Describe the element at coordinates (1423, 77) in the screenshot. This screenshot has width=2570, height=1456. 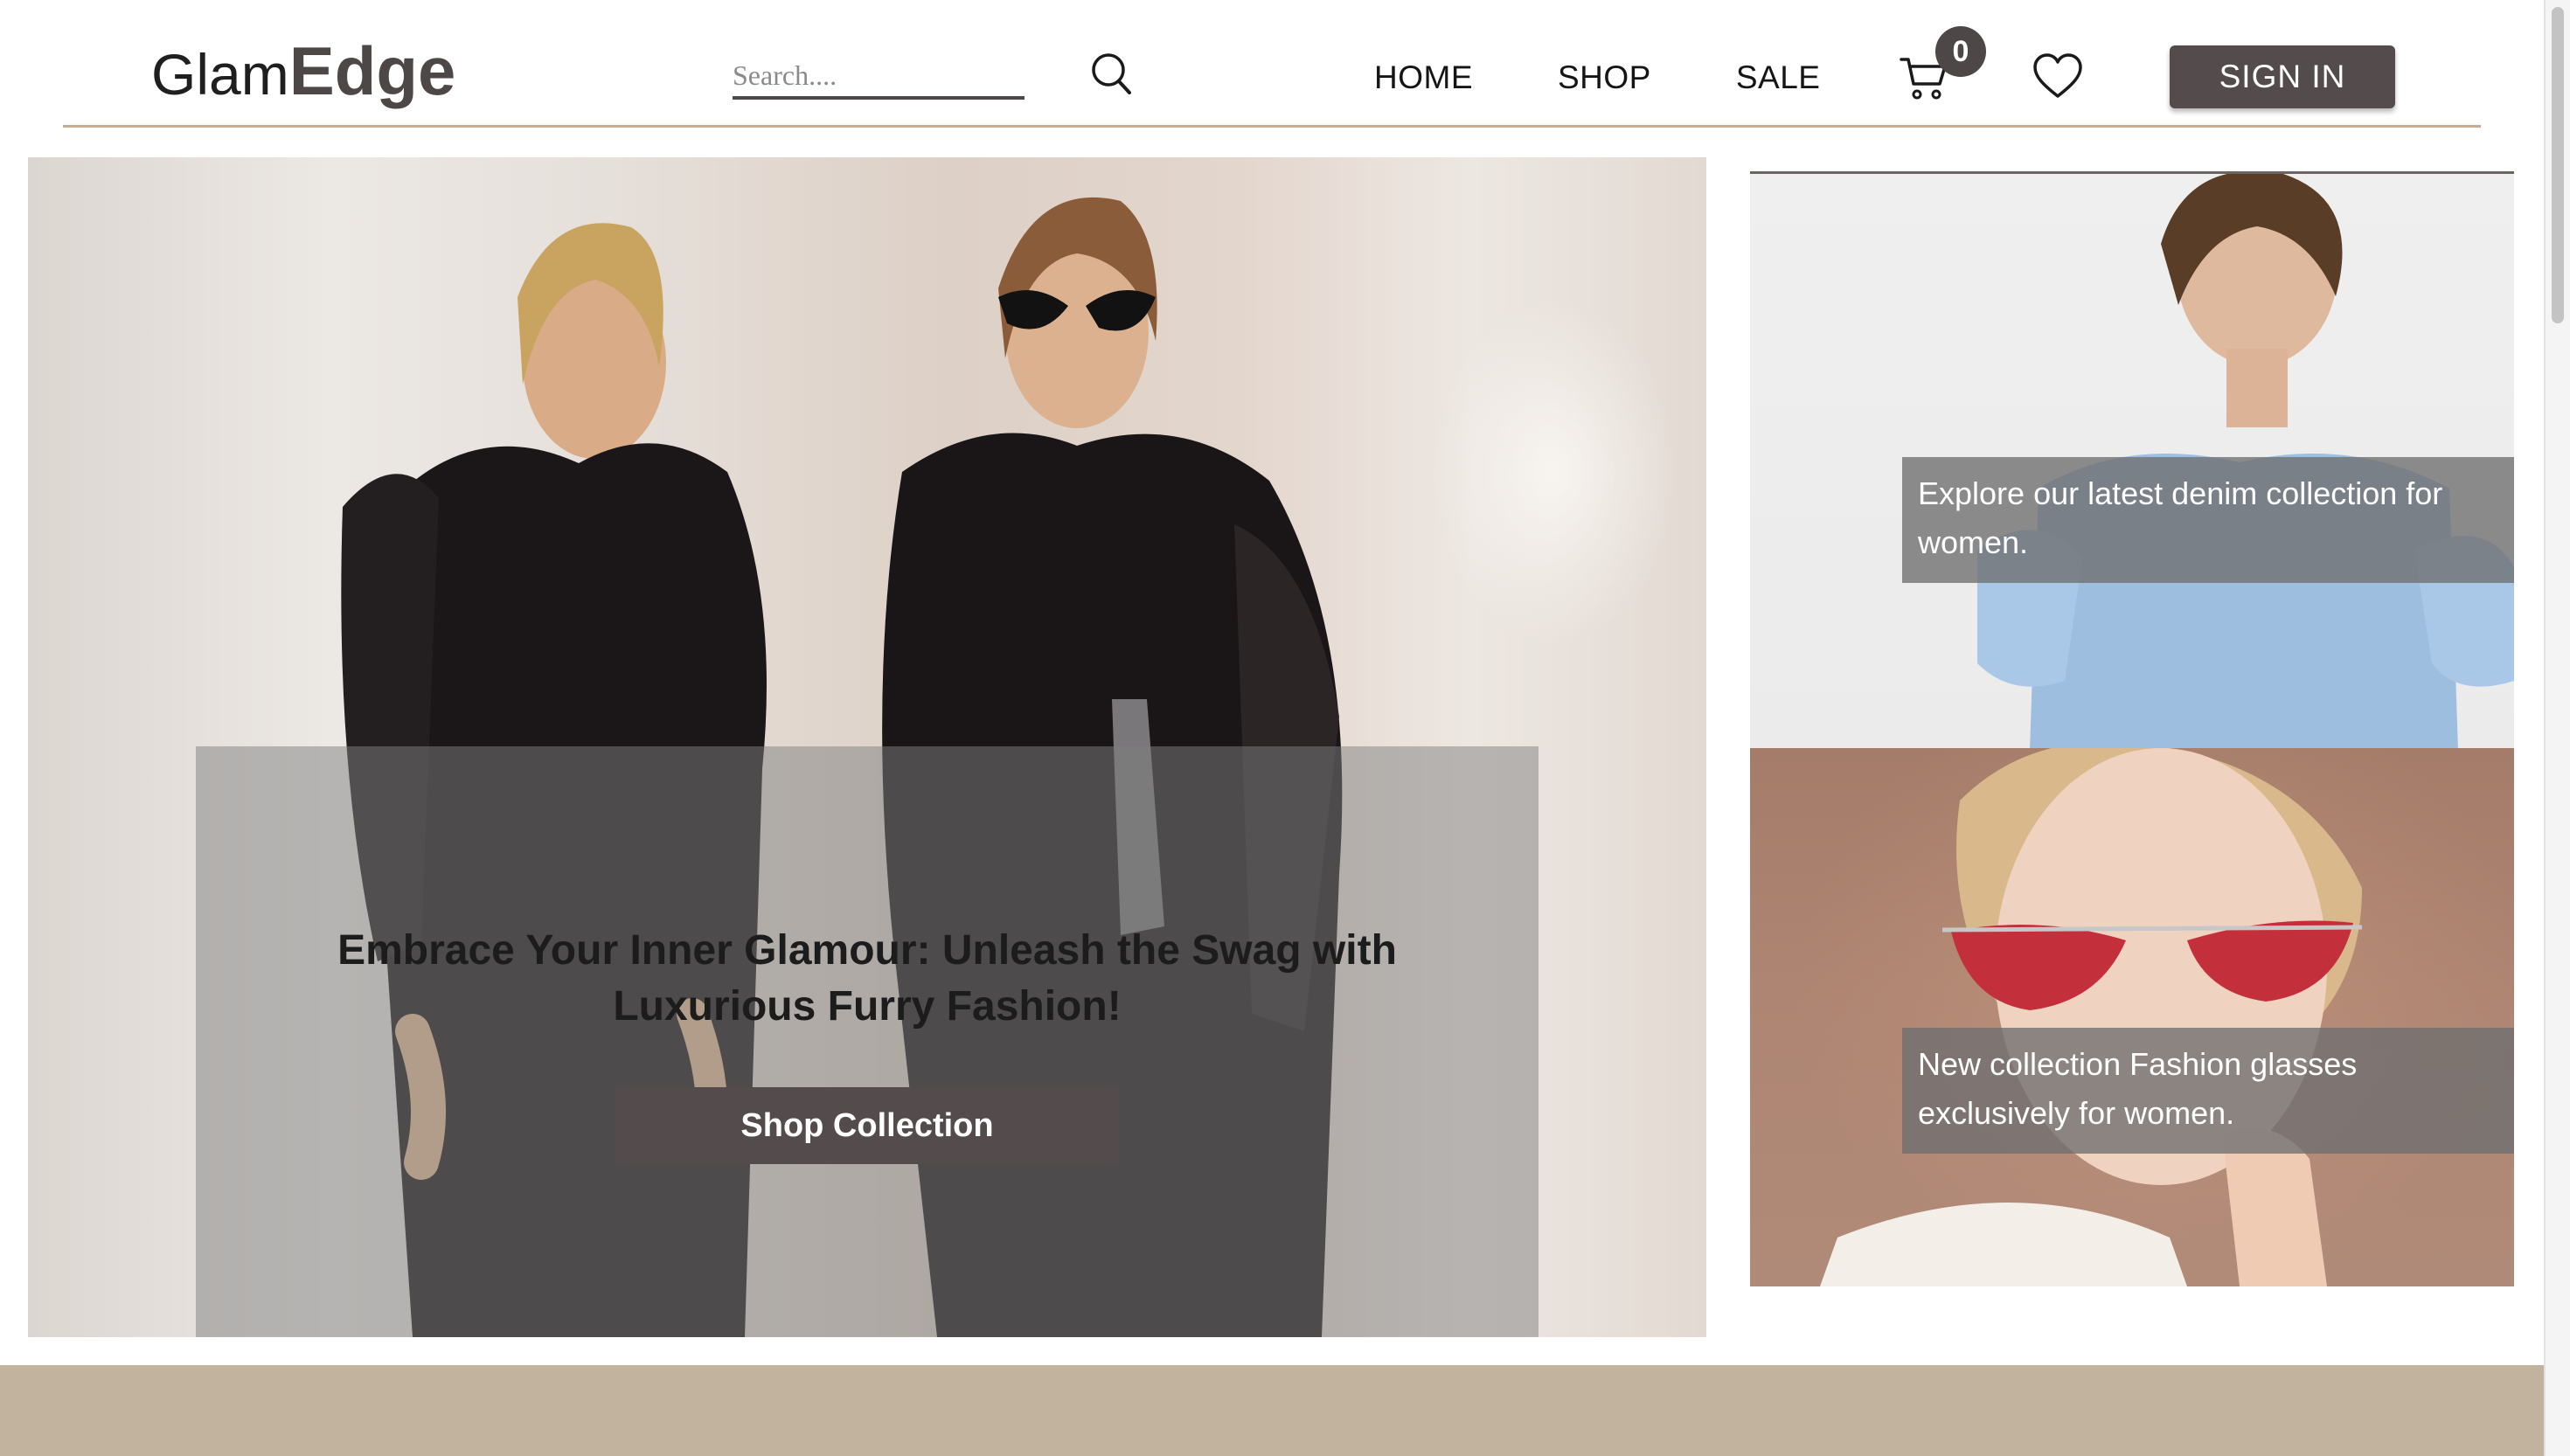
I see `nav-home-link: HOME` at that location.